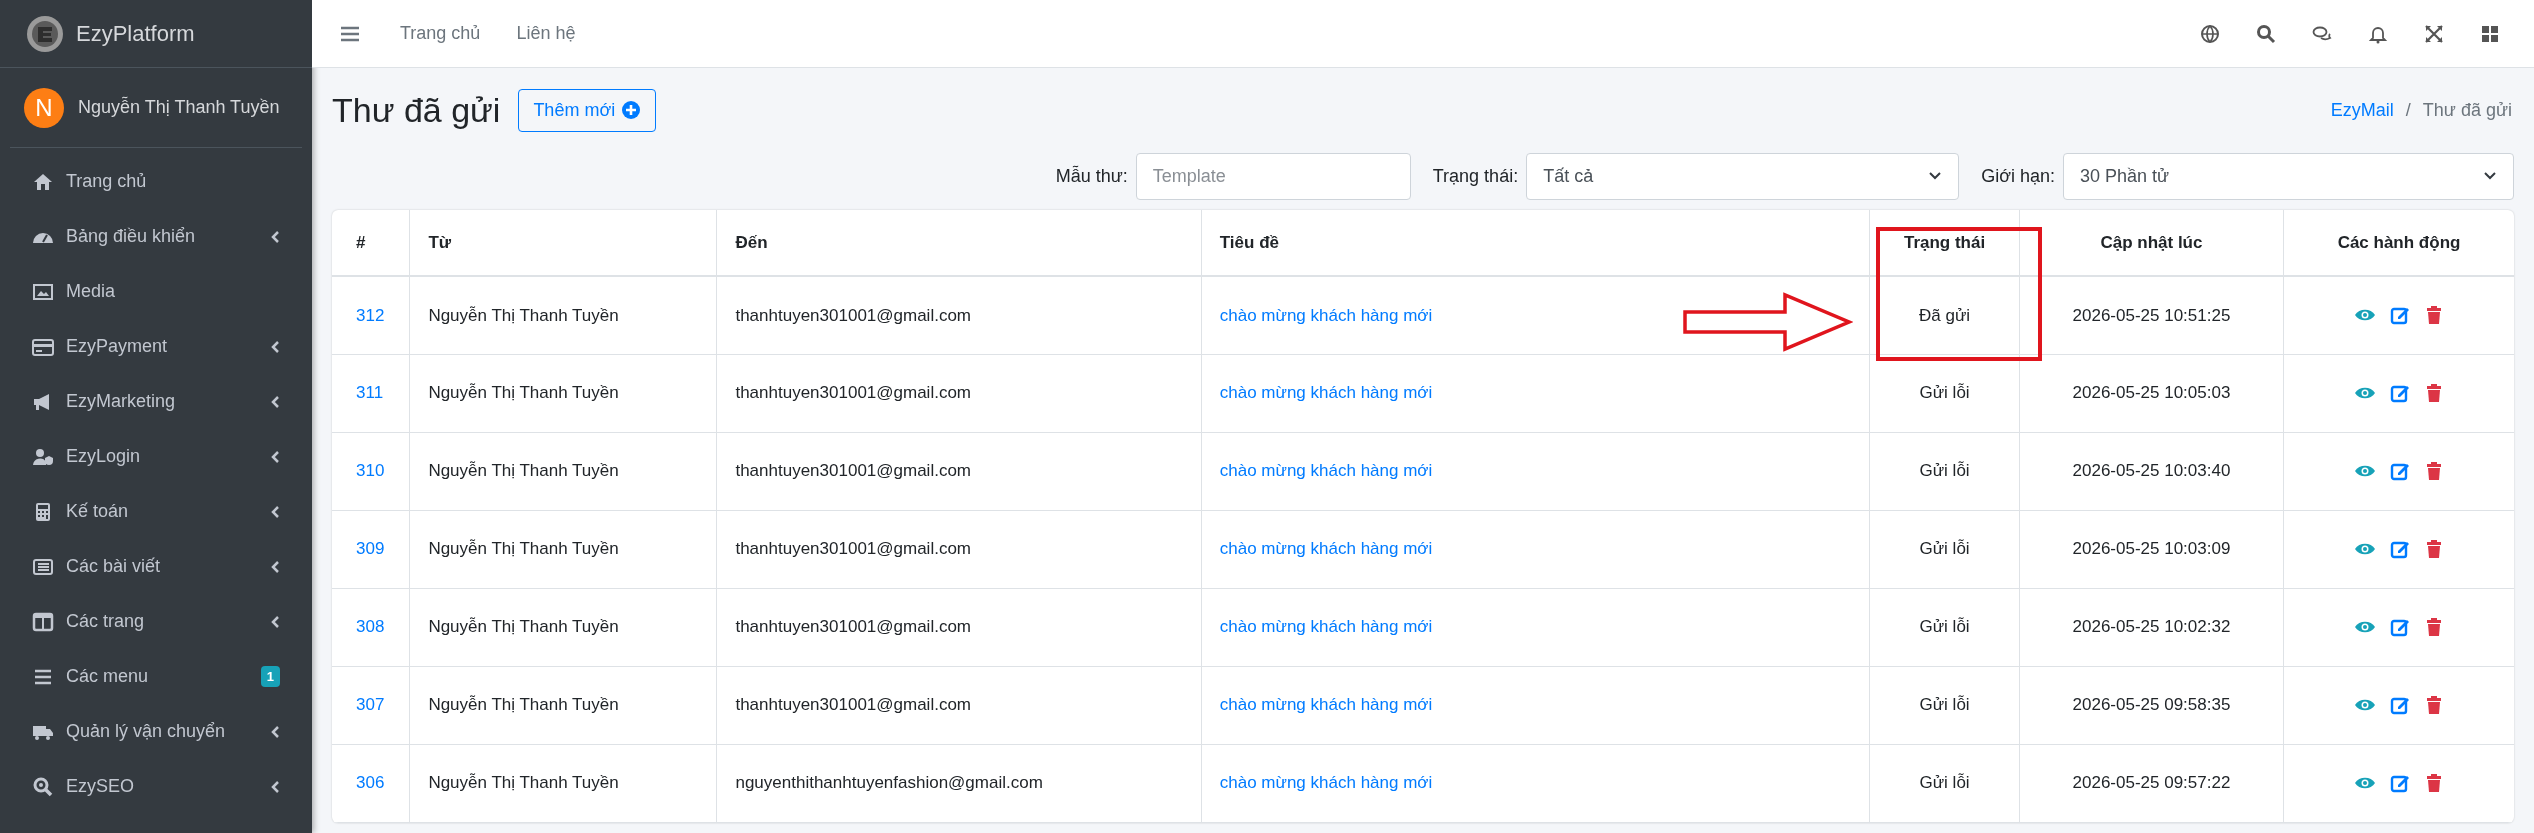  I want to click on columns-icon, so click(43, 621).